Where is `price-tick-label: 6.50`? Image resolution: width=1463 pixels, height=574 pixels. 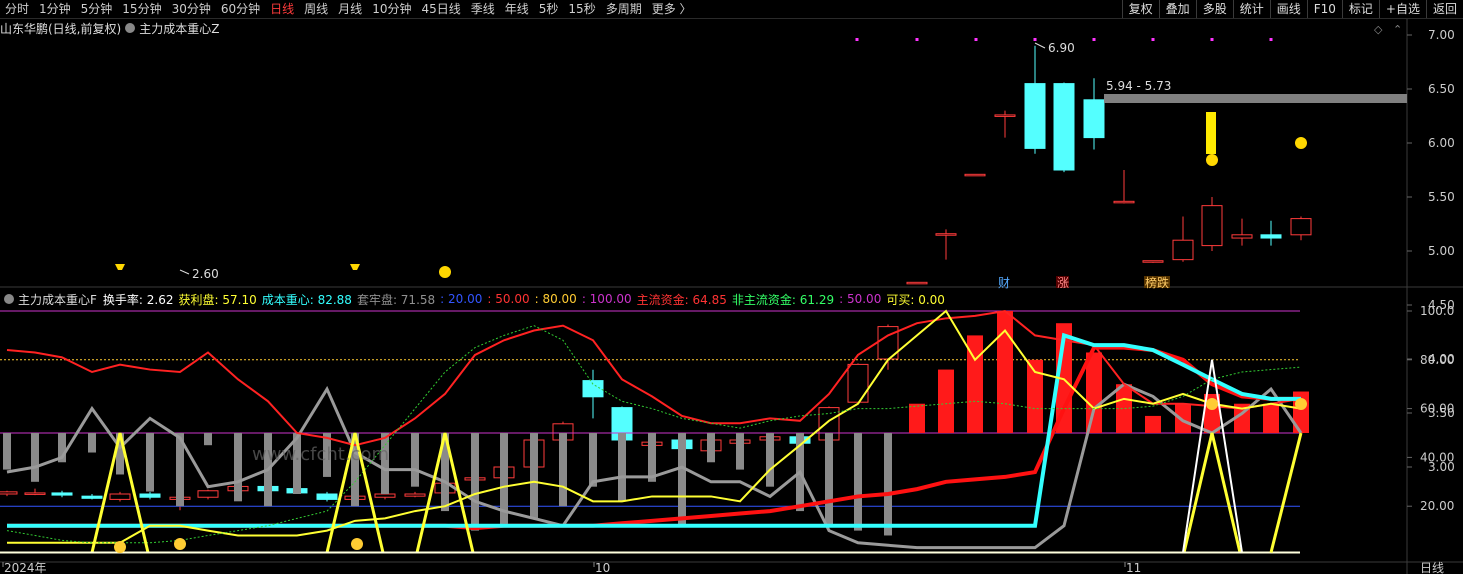 price-tick-label: 6.50 is located at coordinates (1441, 89).